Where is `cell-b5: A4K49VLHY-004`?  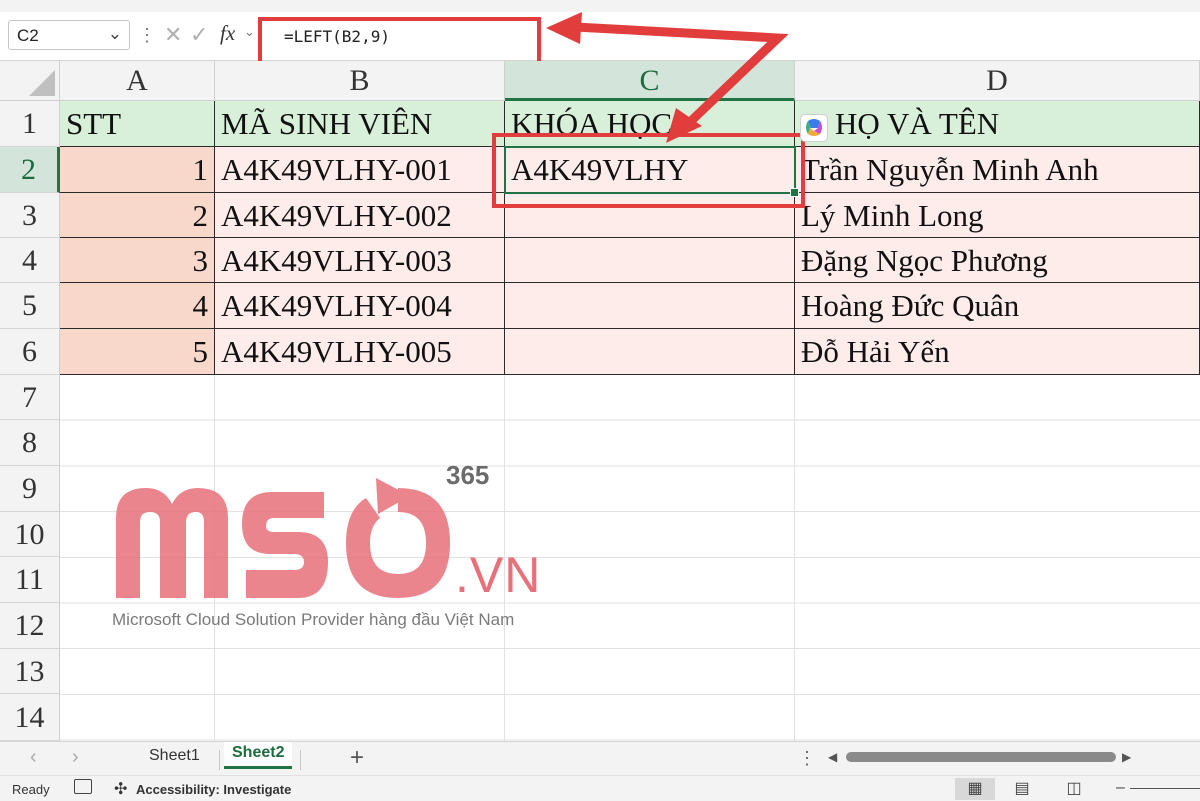 cell-b5: A4K49VLHY-004 is located at coordinates (360, 306).